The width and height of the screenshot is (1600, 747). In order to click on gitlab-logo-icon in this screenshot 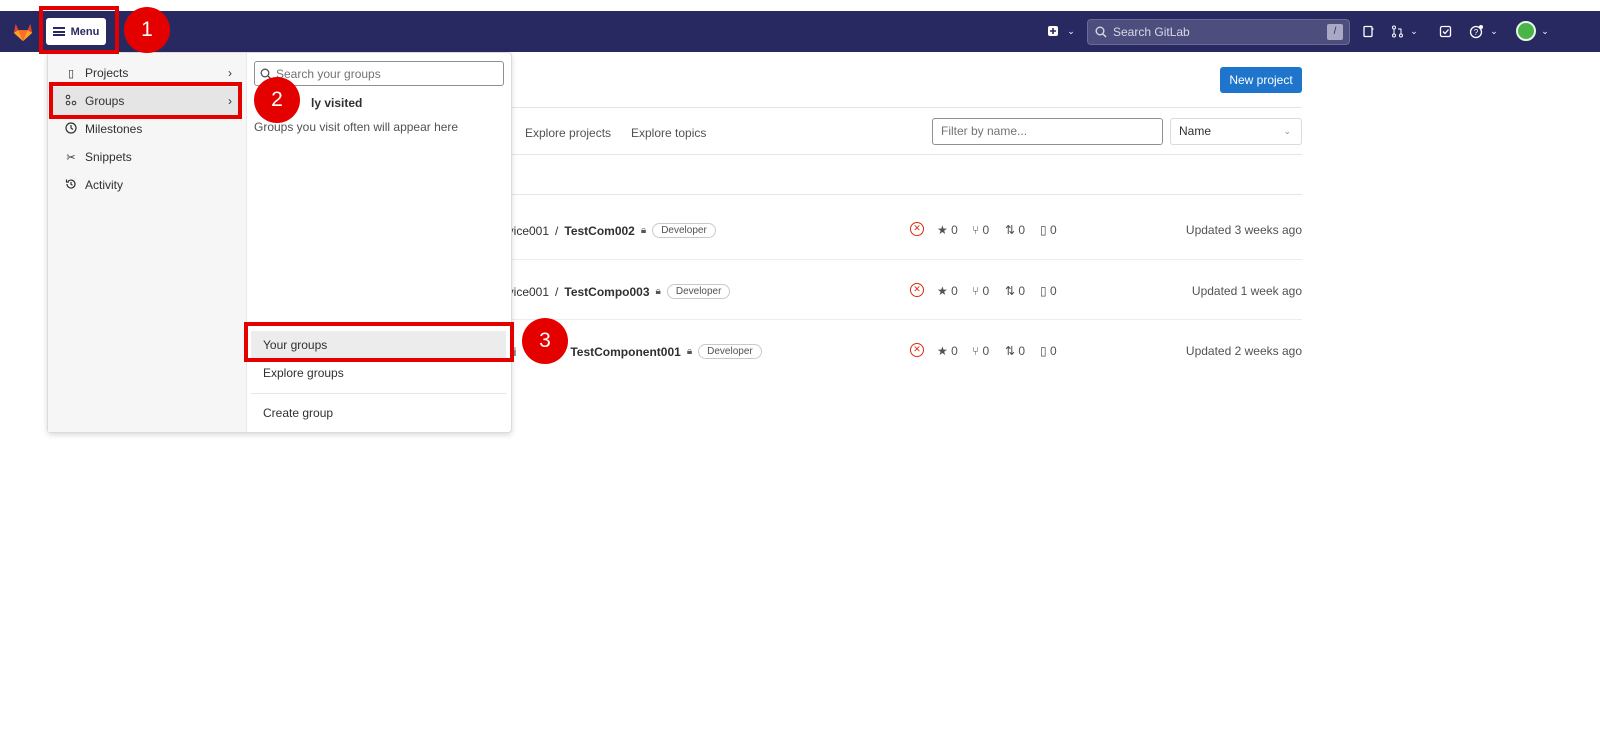, I will do `click(23, 32)`.